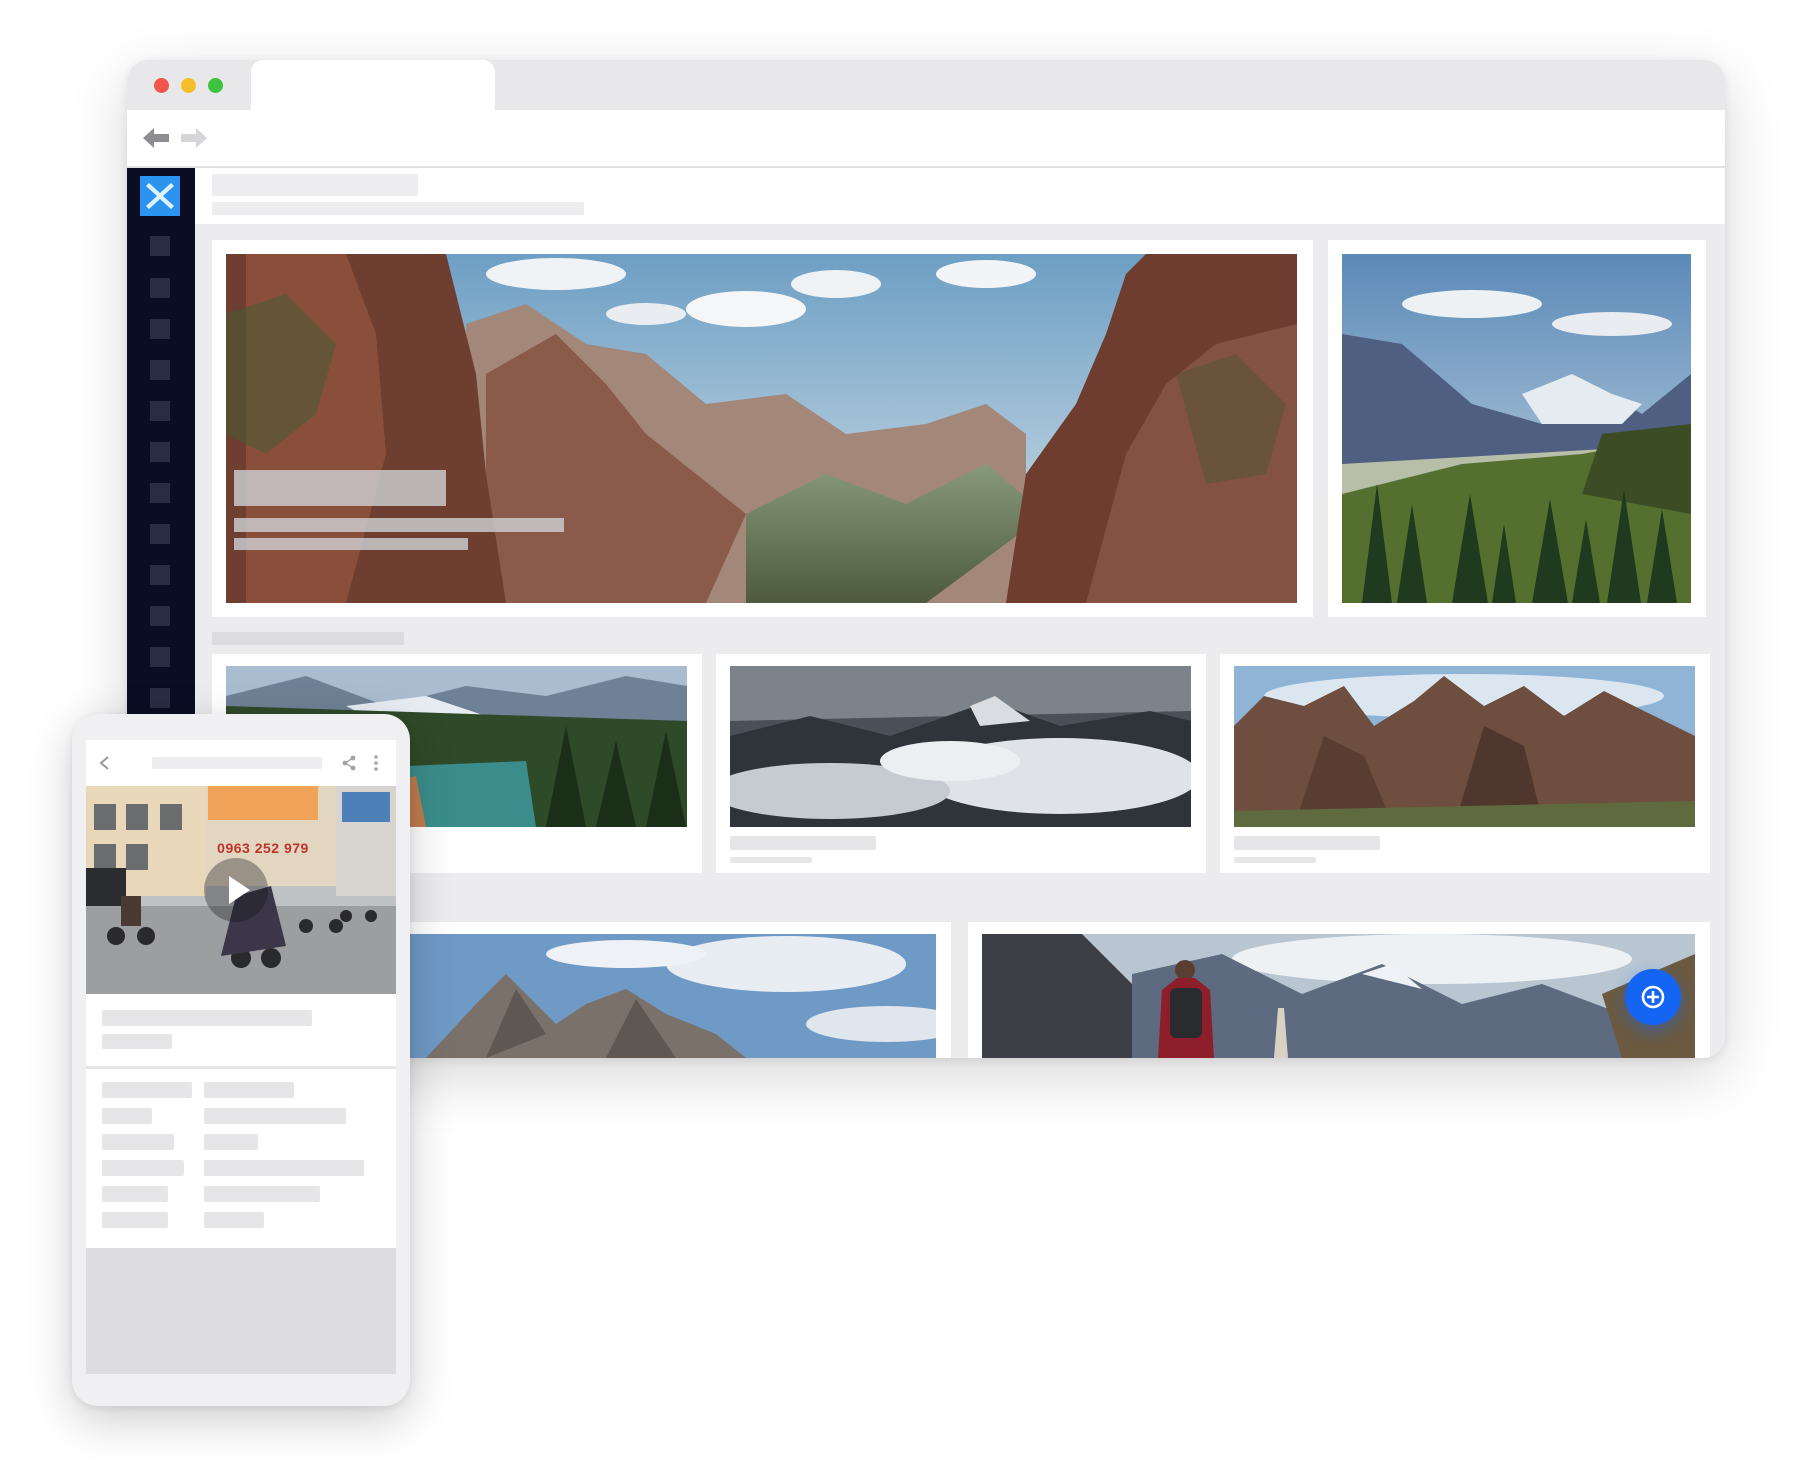 The image size is (1800, 1469). Describe the element at coordinates (926, 85) in the screenshot. I see `tab-strip` at that location.